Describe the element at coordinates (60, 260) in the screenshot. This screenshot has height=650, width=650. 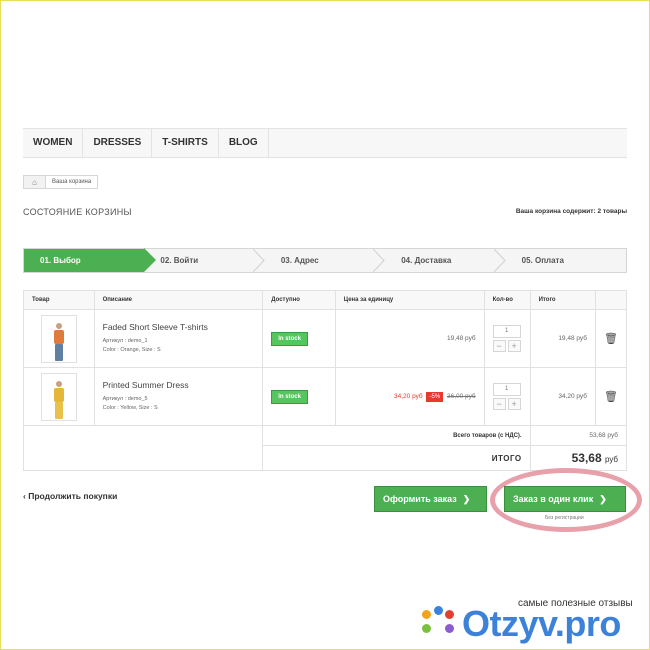
I see `step-label: 01. Выбор` at that location.